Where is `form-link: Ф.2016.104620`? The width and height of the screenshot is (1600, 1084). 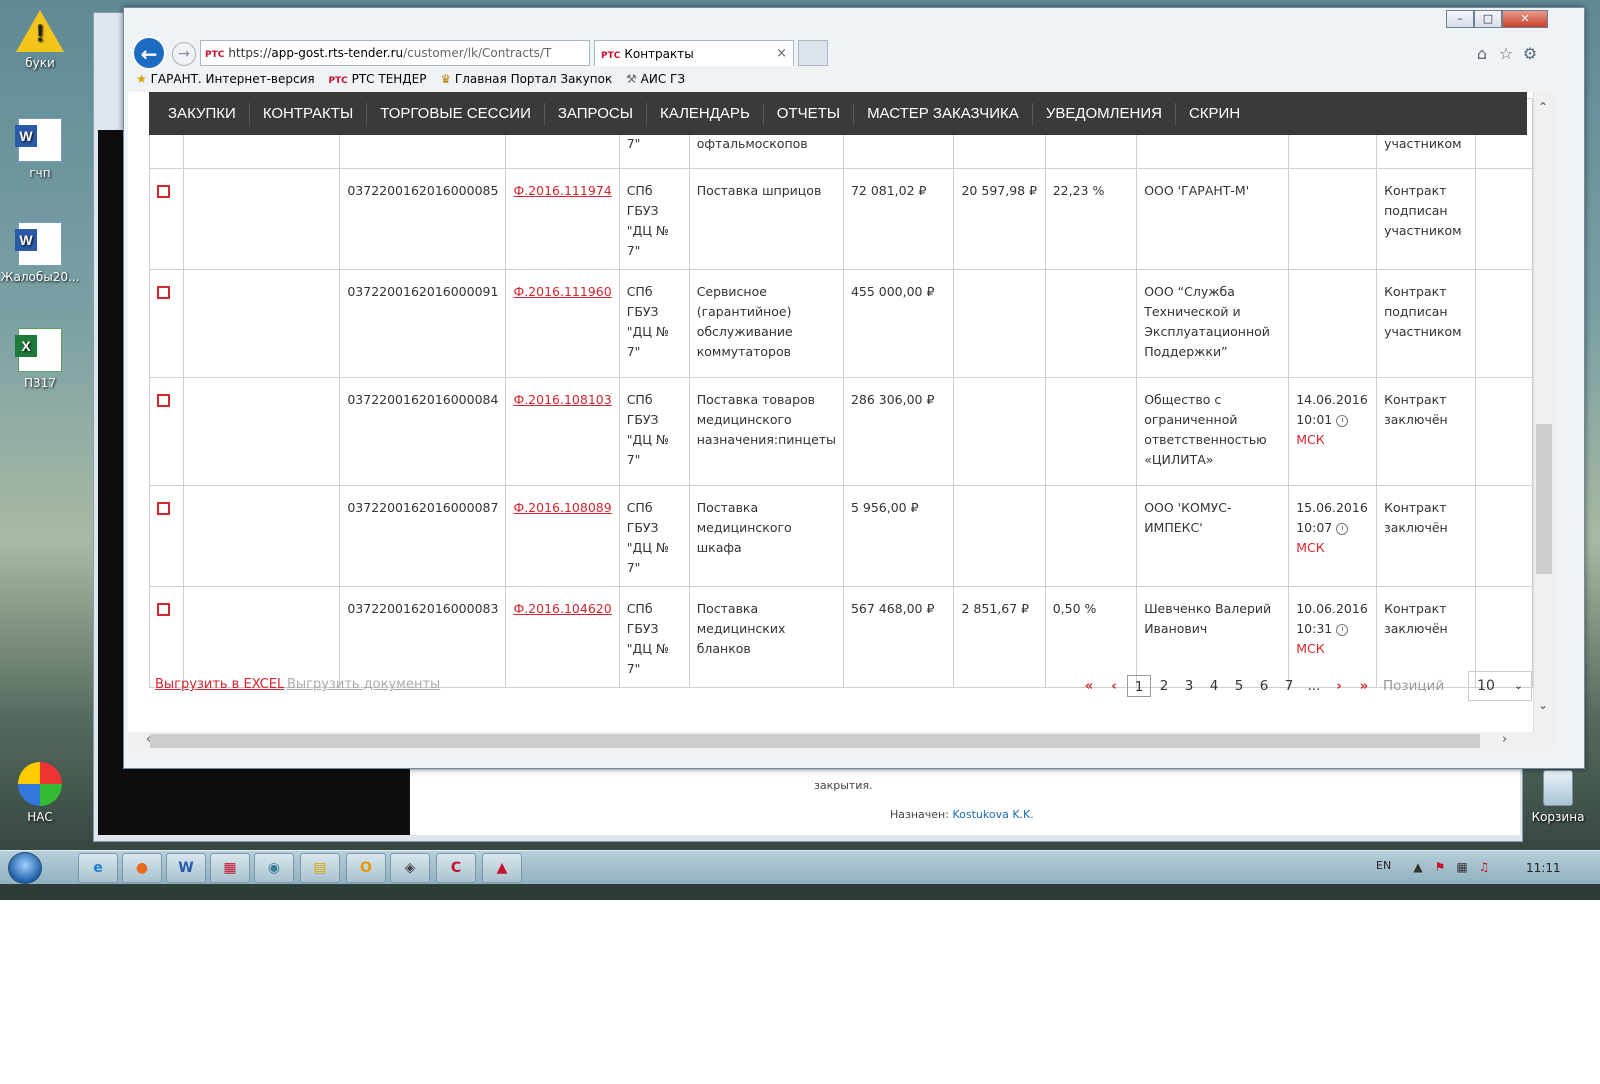 form-link: Ф.2016.104620 is located at coordinates (562, 608).